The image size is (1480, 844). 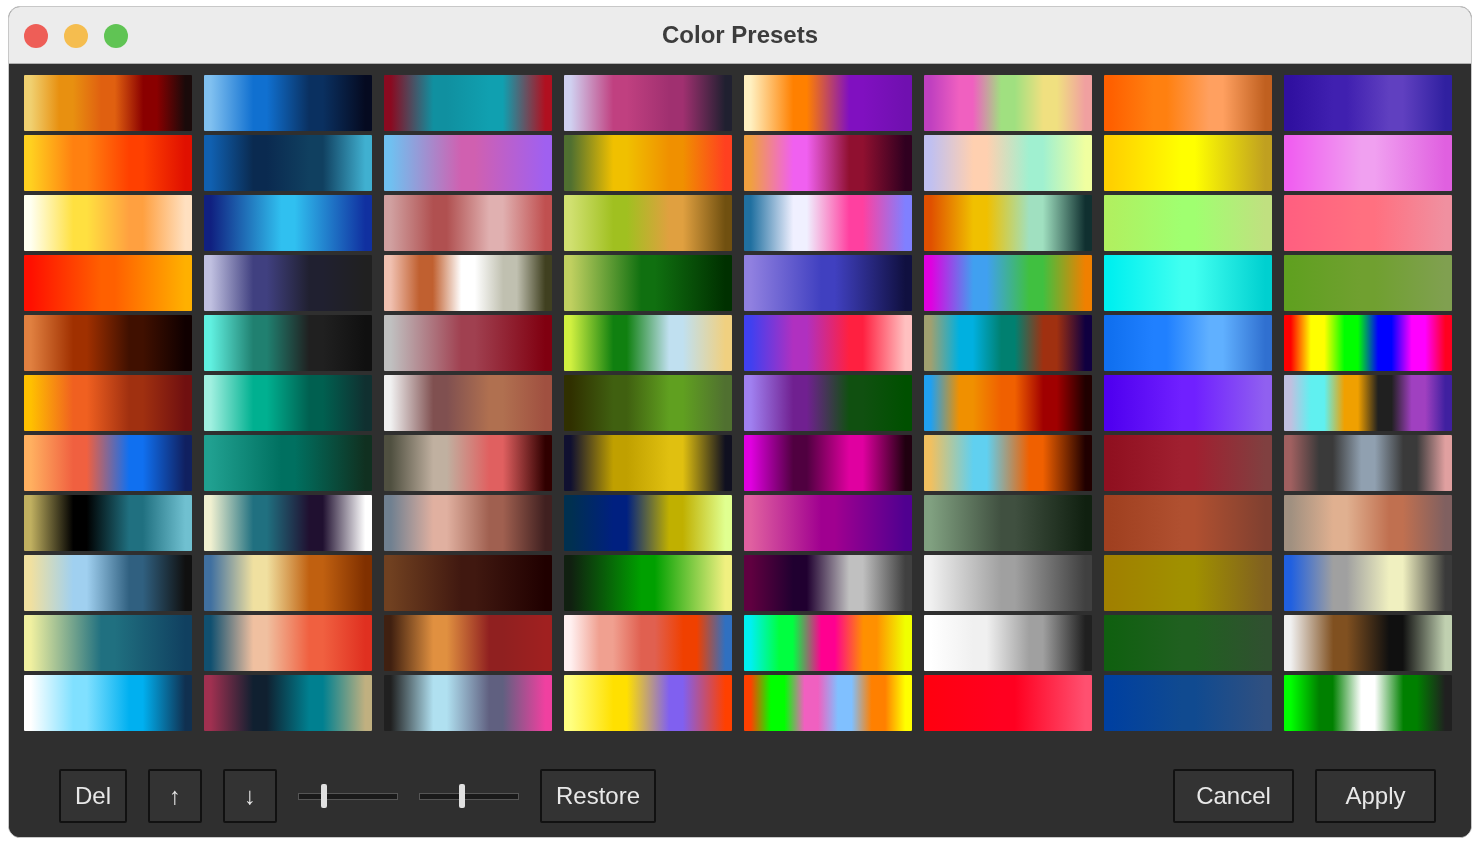 What do you see at coordinates (93, 796) in the screenshot?
I see `toolbar-button: Del` at bounding box center [93, 796].